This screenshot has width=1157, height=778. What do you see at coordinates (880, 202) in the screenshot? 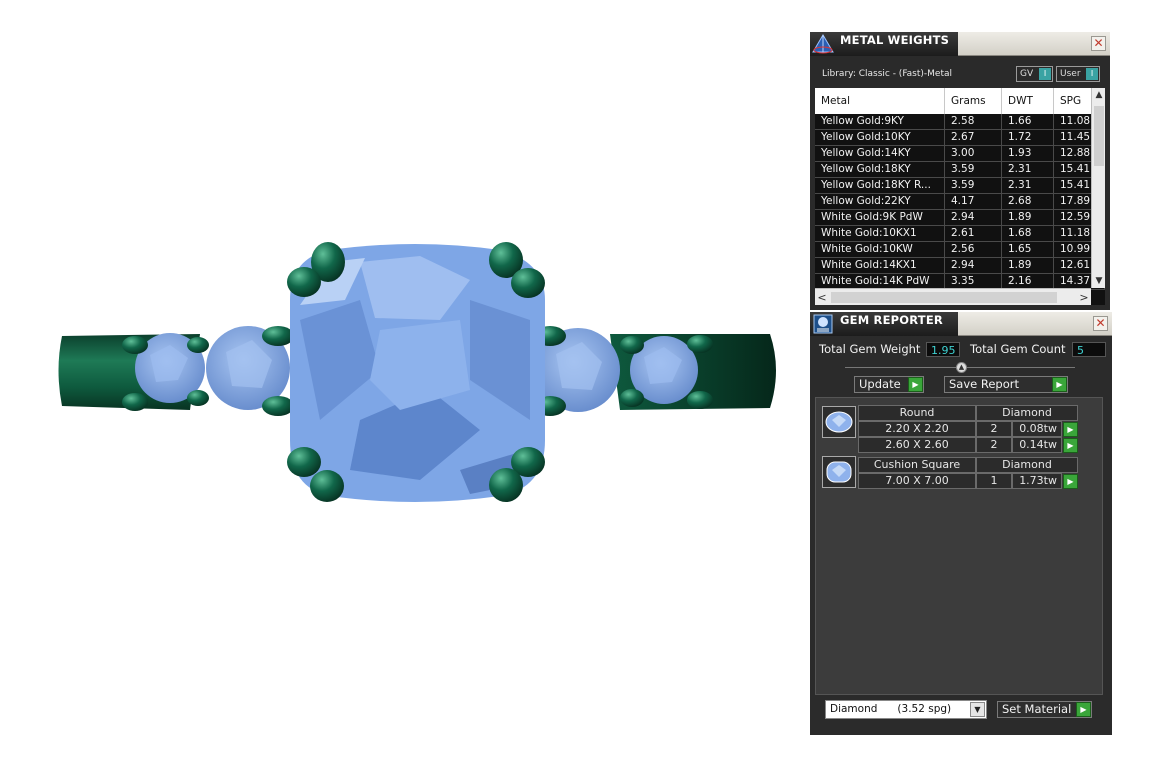
I see `metal-cell: Yellow Gold:22KY` at bounding box center [880, 202].